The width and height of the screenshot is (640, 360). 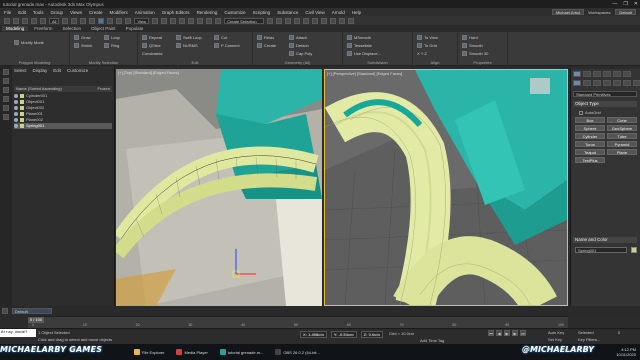 I want to click on selection-filter-dropdown: All, so click(x=54, y=20).